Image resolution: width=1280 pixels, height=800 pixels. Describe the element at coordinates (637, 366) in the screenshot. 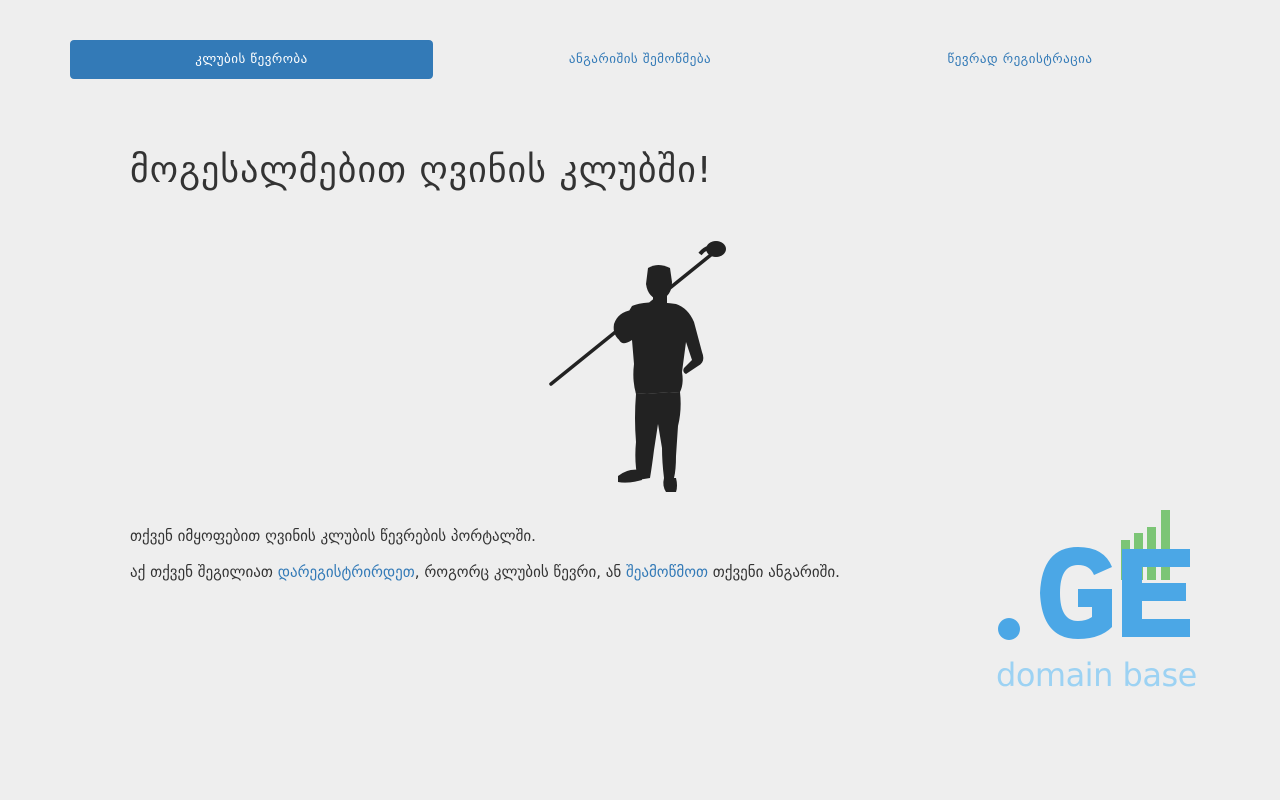

I see `man-with-corkscrew-silhouette-icon` at that location.